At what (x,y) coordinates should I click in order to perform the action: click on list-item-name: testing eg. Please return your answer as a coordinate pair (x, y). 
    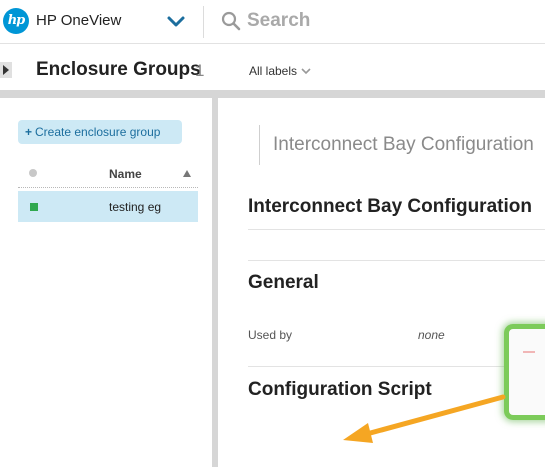
    Looking at the image, I should click on (135, 207).